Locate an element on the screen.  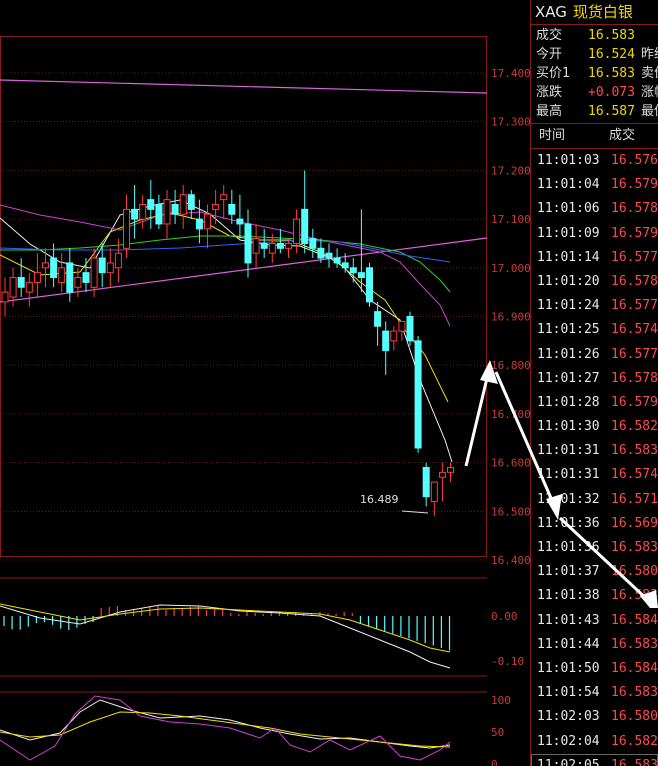
price-tick-label: 16.400 is located at coordinates (510, 560).